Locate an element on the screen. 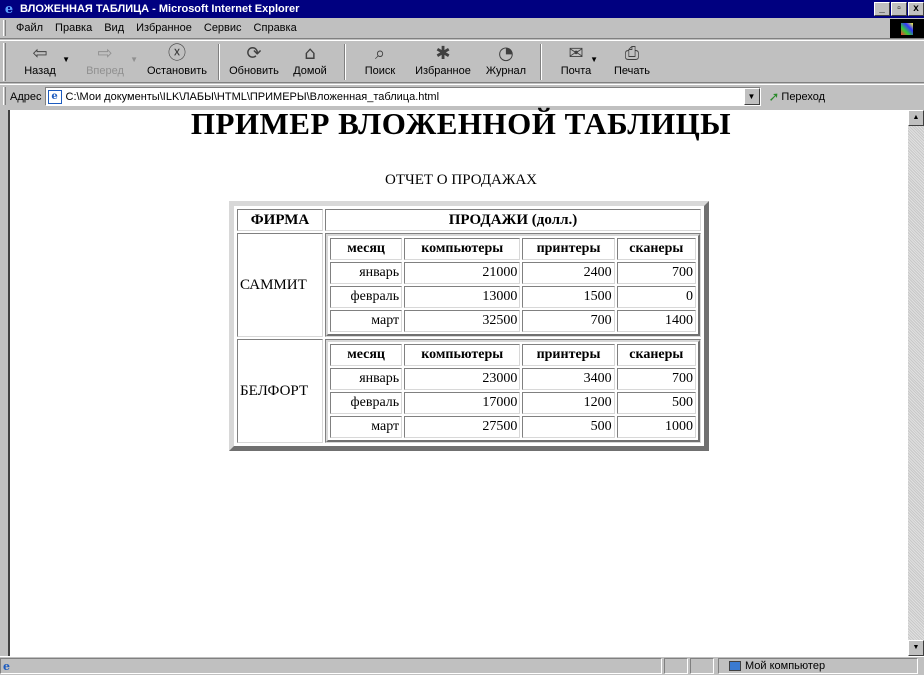 This screenshot has width=924, height=675. go-button: ➚ Переход is located at coordinates (797, 97).